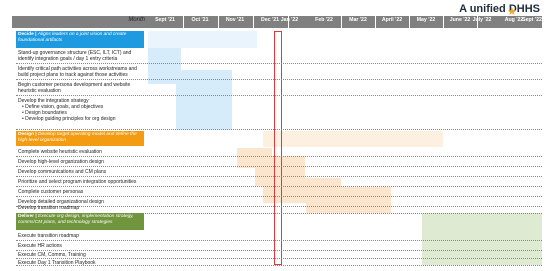 This screenshot has height=271, width=546. What do you see at coordinates (165, 20) in the screenshot?
I see `month-header: Sept '21` at bounding box center [165, 20].